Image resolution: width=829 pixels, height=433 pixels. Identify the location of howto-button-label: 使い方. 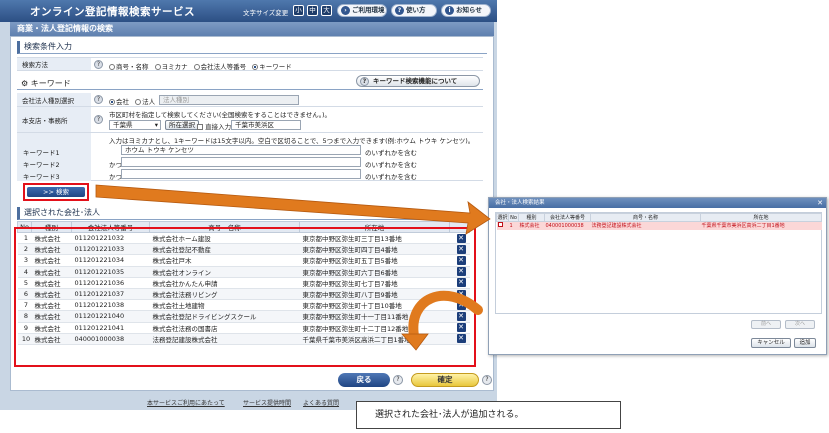
(416, 10).